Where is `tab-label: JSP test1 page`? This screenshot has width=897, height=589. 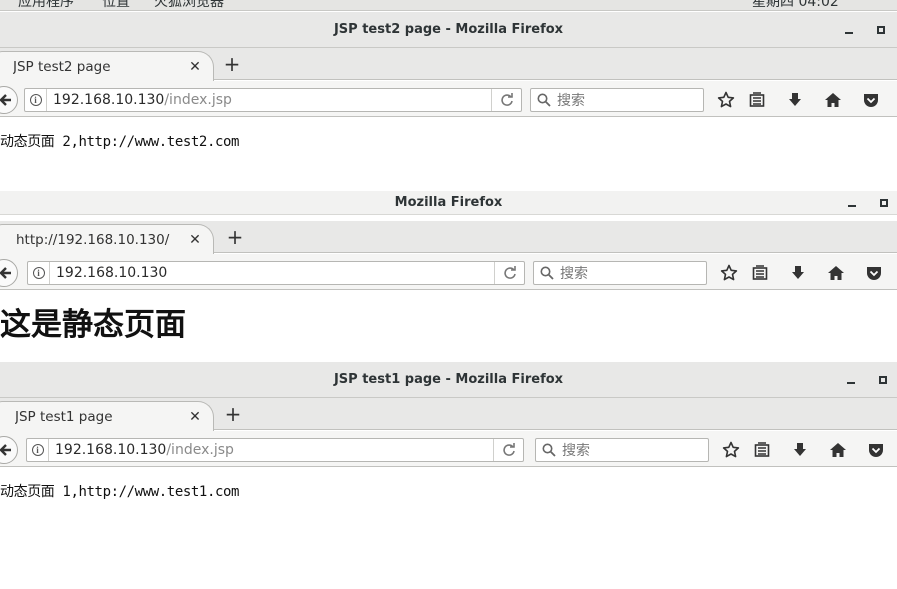
tab-label: JSP test1 page is located at coordinates (64, 416).